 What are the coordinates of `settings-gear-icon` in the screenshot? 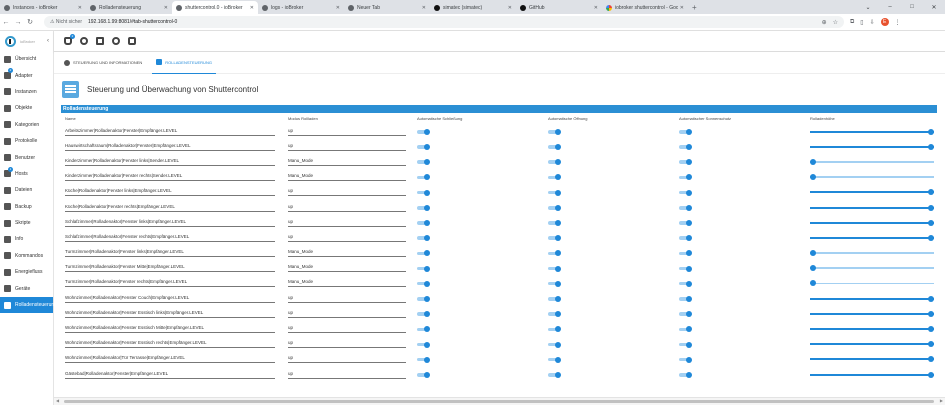 It's located at (116, 41).